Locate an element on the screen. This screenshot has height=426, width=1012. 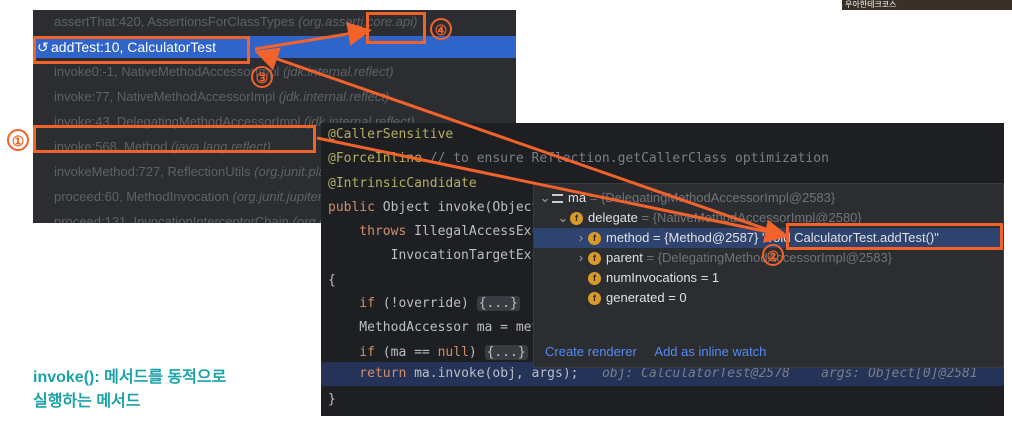
highlight-addtest-frame is located at coordinates (141, 50).